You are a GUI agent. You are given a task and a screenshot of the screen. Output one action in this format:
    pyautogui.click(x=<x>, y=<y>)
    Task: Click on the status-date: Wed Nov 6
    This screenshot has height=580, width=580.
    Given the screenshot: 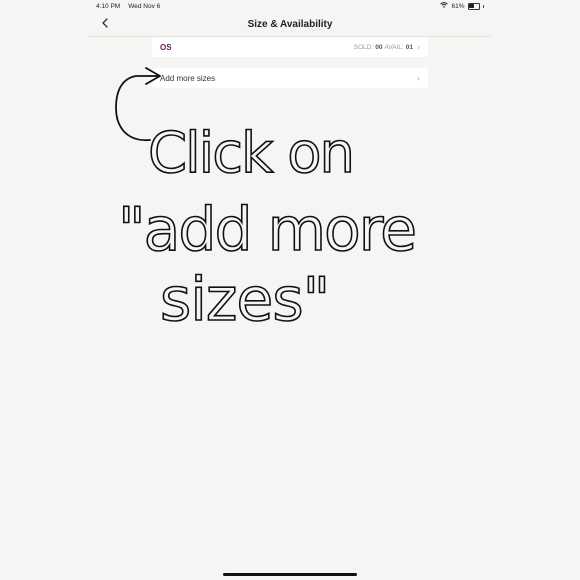 What is the action you would take?
    pyautogui.click(x=144, y=6)
    